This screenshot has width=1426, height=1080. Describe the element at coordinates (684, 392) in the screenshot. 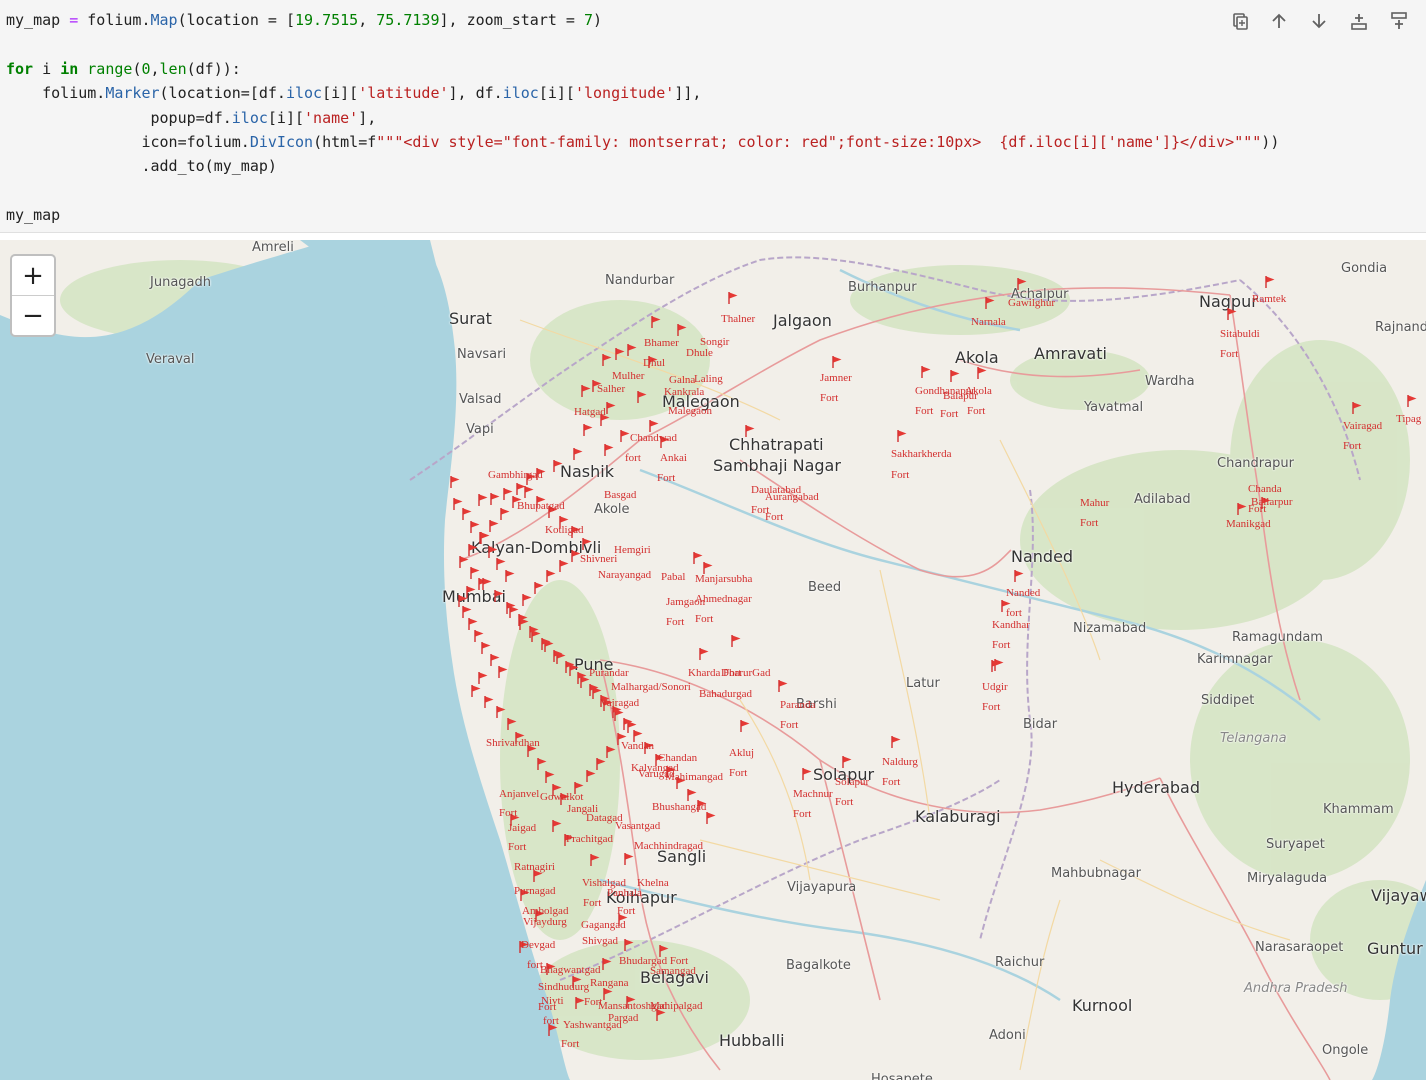

I see `fort-marker: Kankrala` at that location.